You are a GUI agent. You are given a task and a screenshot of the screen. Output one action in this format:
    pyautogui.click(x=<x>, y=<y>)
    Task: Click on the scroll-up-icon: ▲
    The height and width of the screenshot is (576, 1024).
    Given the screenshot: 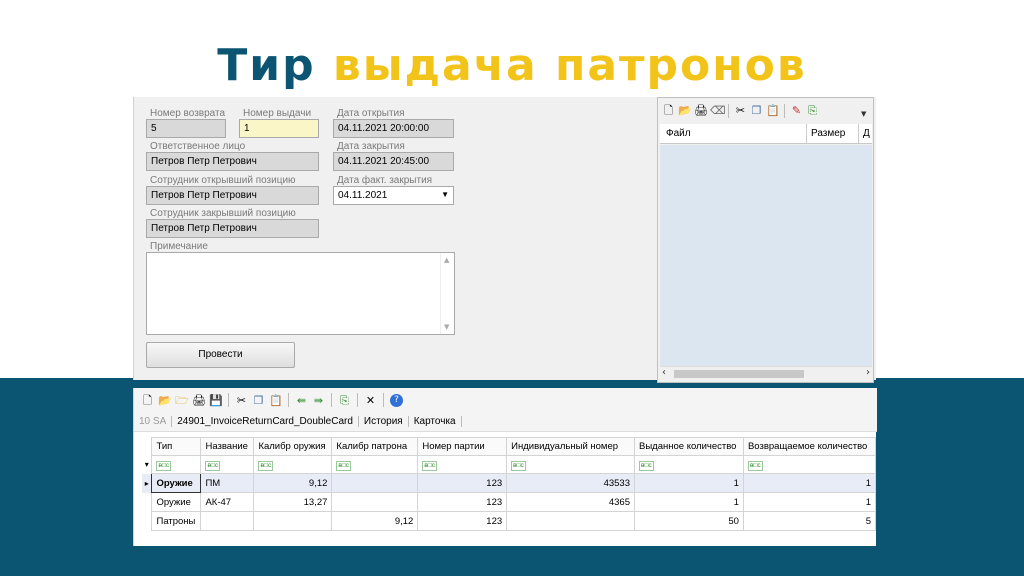 What is the action you would take?
    pyautogui.click(x=446, y=260)
    